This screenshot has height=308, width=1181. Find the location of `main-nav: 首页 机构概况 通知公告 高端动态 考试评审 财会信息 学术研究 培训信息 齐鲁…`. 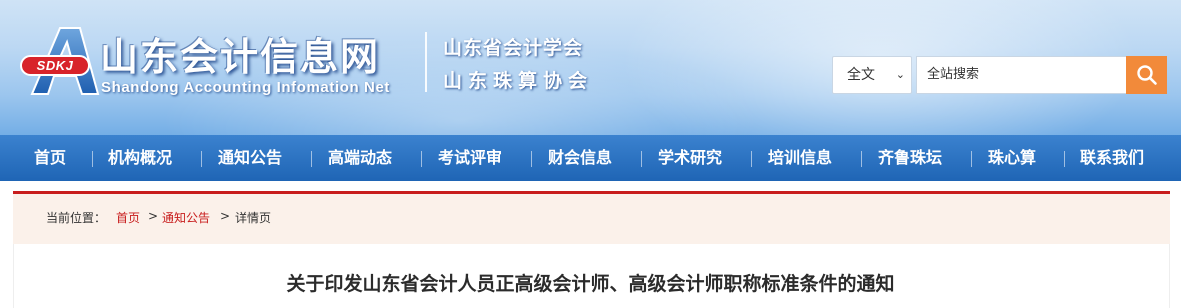

main-nav: 首页 机构概况 通知公告 高端动态 考试评审 财会信息 学术研究 培训信息 齐鲁… is located at coordinates (590, 158).